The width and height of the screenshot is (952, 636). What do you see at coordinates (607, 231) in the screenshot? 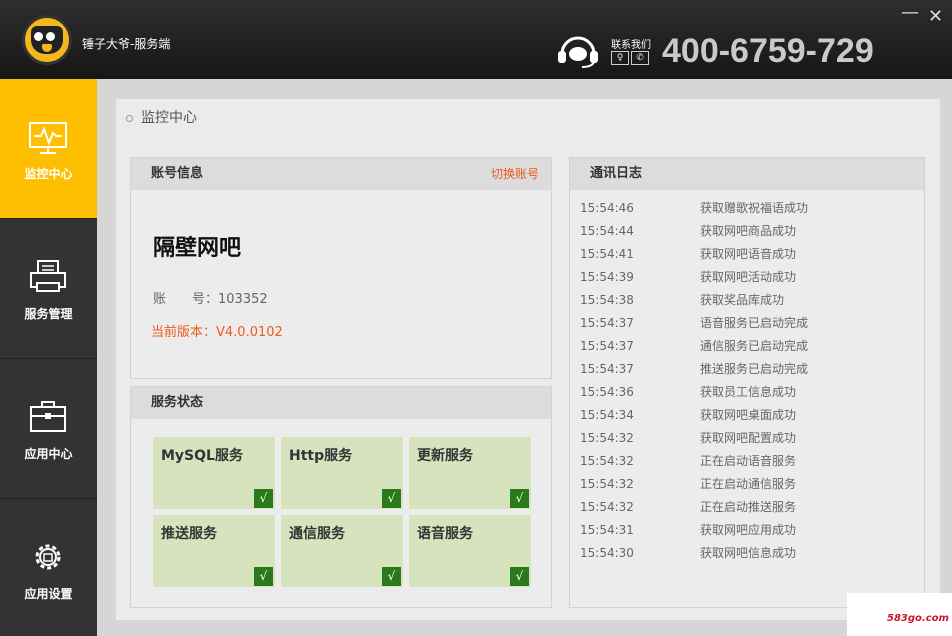
I see `log-time: 15:54:44` at bounding box center [607, 231].